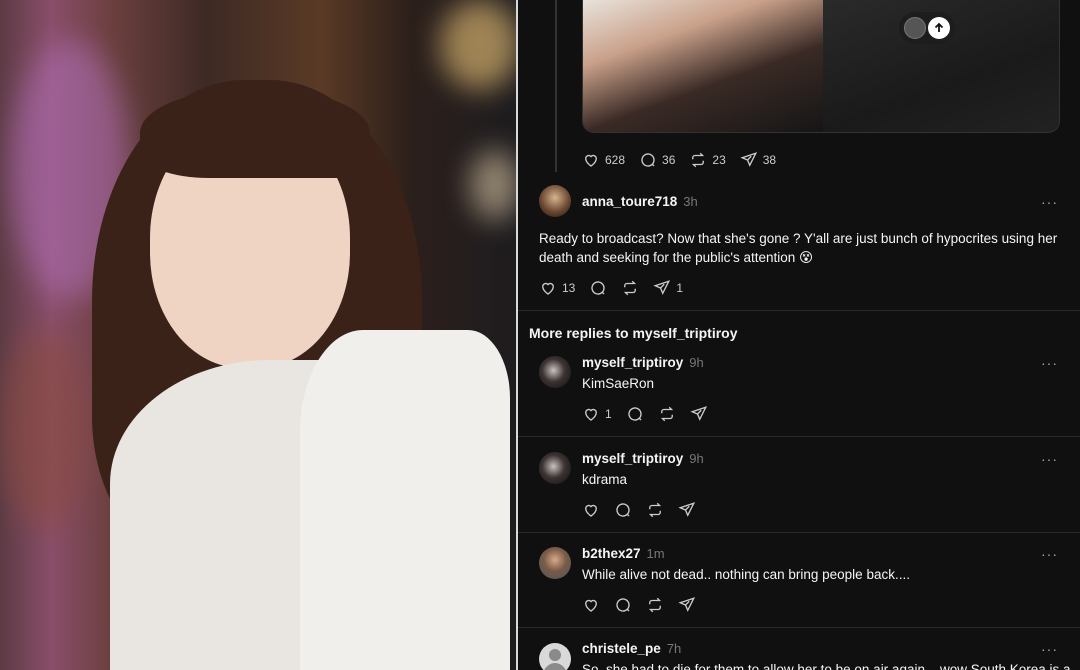 The height and width of the screenshot is (670, 1080). What do you see at coordinates (799, 393) in the screenshot?
I see `reply-post: myself_triptiroy 9h ··· KimSaeRon 1` at bounding box center [799, 393].